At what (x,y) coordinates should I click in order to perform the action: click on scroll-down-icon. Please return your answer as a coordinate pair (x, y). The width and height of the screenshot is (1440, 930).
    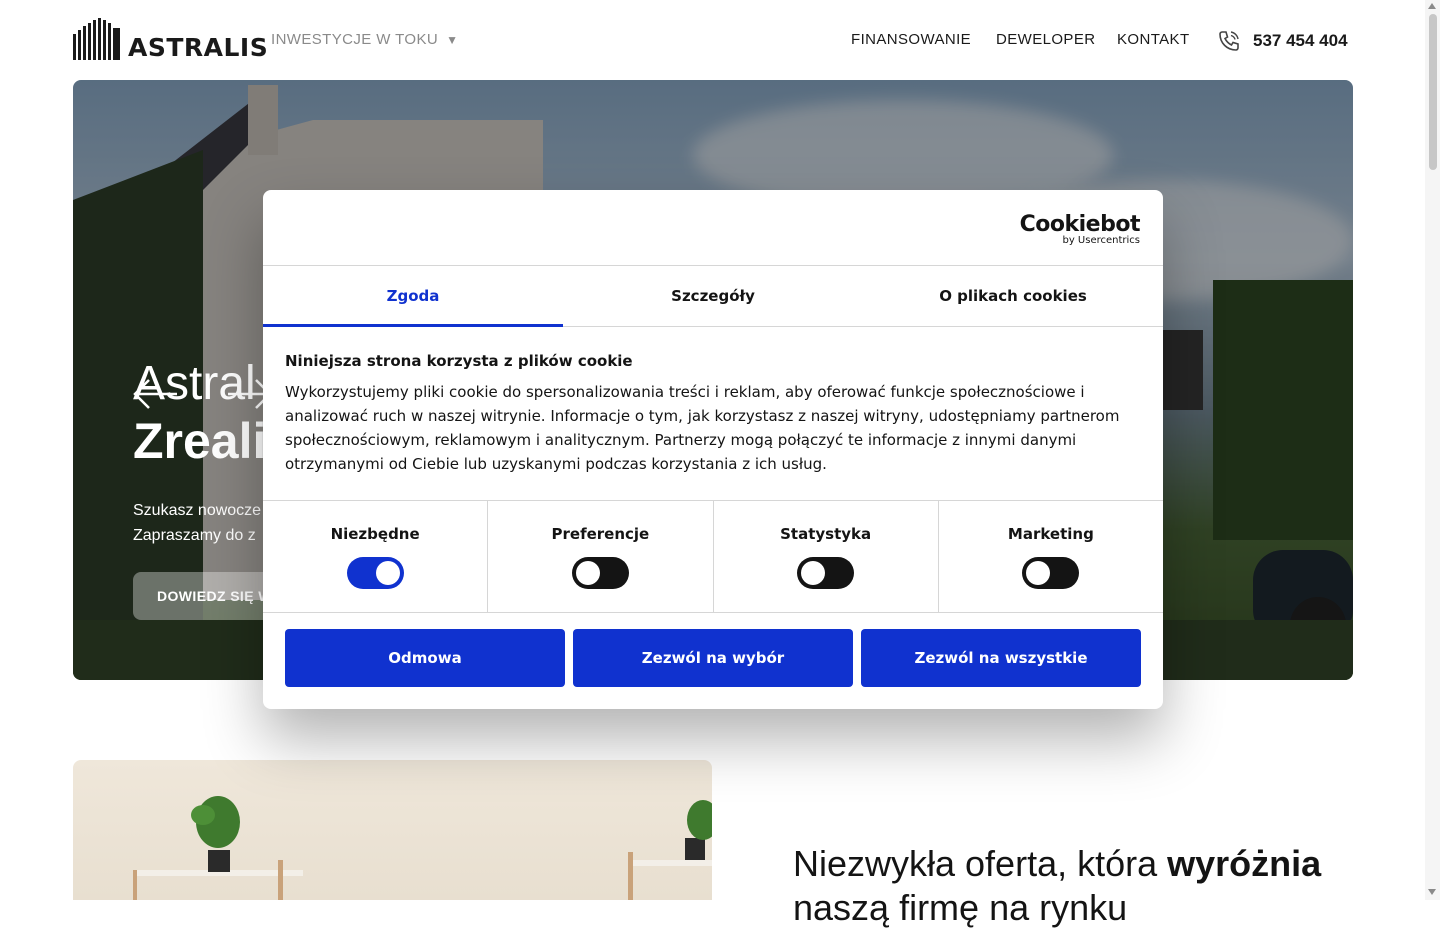
    Looking at the image, I should click on (1432, 892).